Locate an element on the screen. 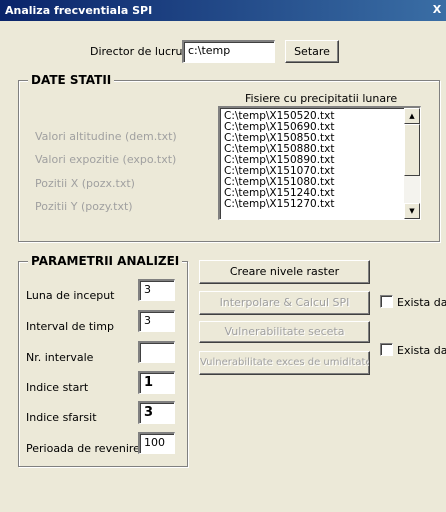  window-titlebar: Analiza frecventiala SPI X is located at coordinates (223, 10).